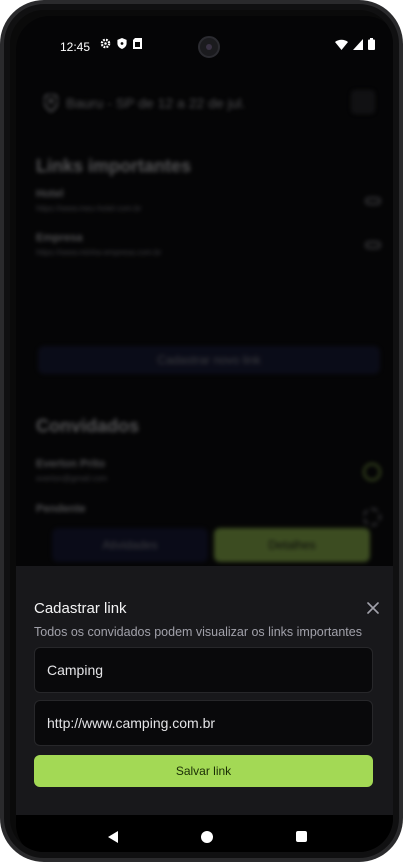 The image size is (403, 862). What do you see at coordinates (51, 103) in the screenshot?
I see `map-pin-icon` at bounding box center [51, 103].